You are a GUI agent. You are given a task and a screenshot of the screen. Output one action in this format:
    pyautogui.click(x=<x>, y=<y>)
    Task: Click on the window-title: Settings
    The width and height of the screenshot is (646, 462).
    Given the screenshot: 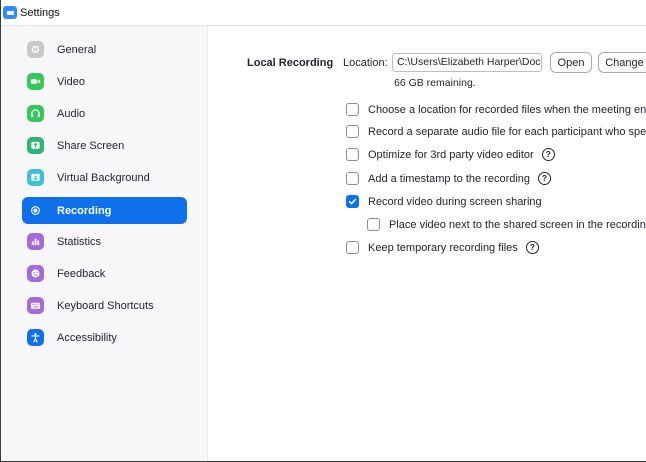 What is the action you would take?
    pyautogui.click(x=40, y=12)
    